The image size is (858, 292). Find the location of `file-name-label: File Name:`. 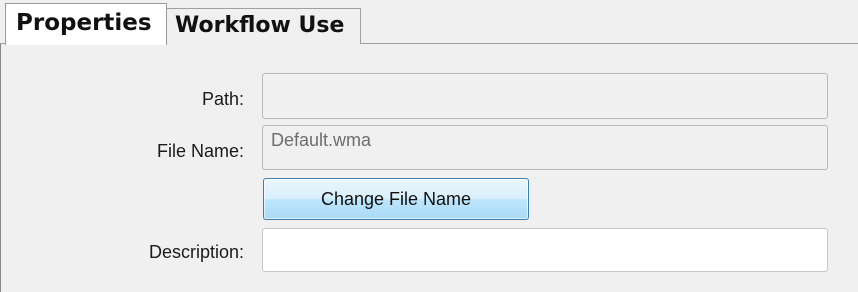

file-name-label: File Name: is located at coordinates (200, 151).